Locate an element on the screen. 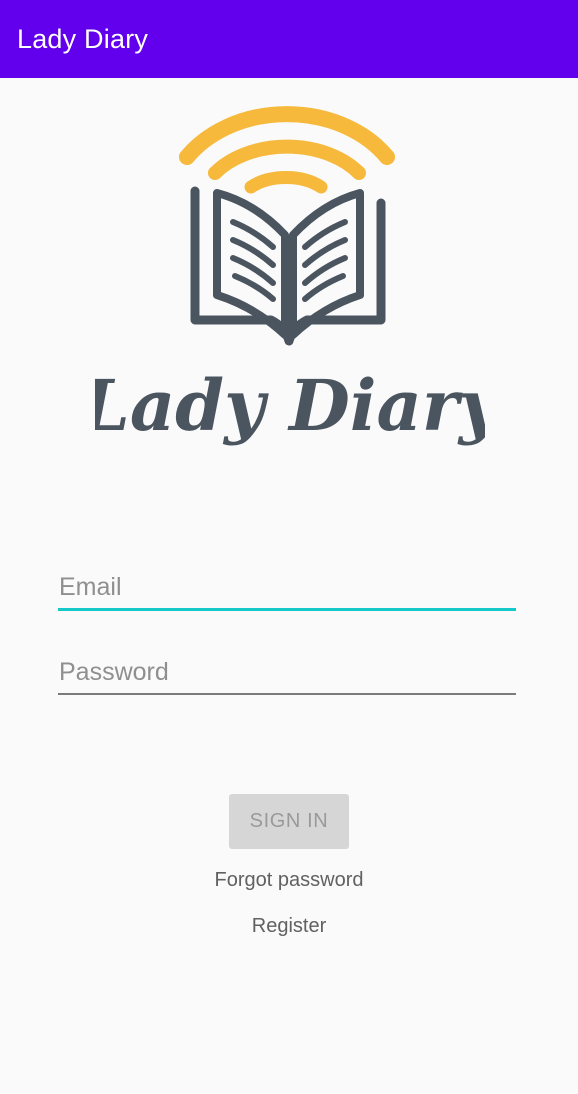 Image resolution: width=578 pixels, height=1094 pixels. password-underline is located at coordinates (287, 694).